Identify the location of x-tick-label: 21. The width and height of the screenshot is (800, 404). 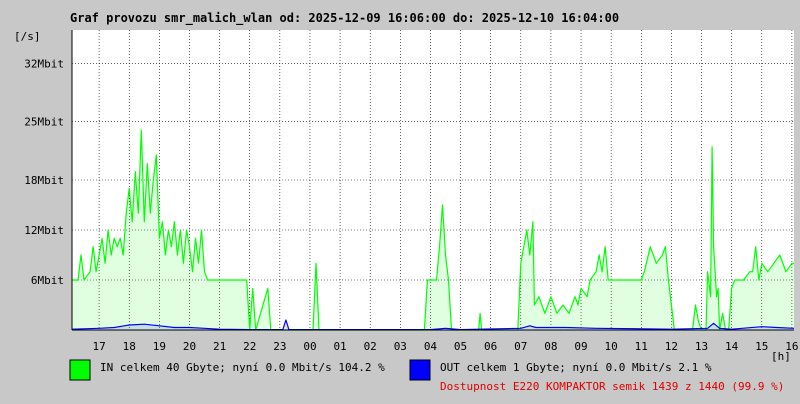
(219, 346).